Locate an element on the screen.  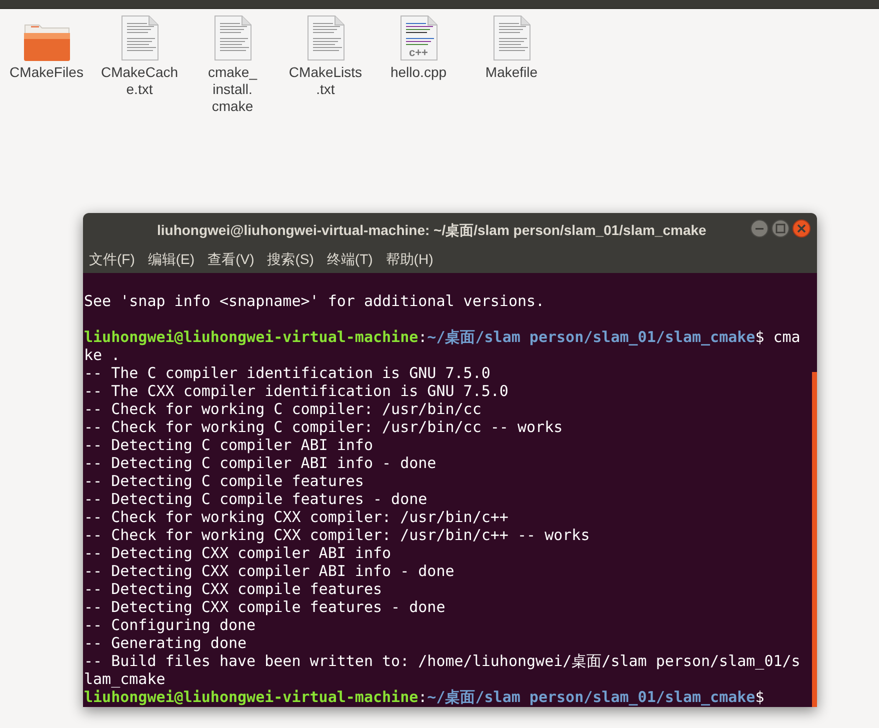
menu-item: 文件(F) is located at coordinates (112, 259).